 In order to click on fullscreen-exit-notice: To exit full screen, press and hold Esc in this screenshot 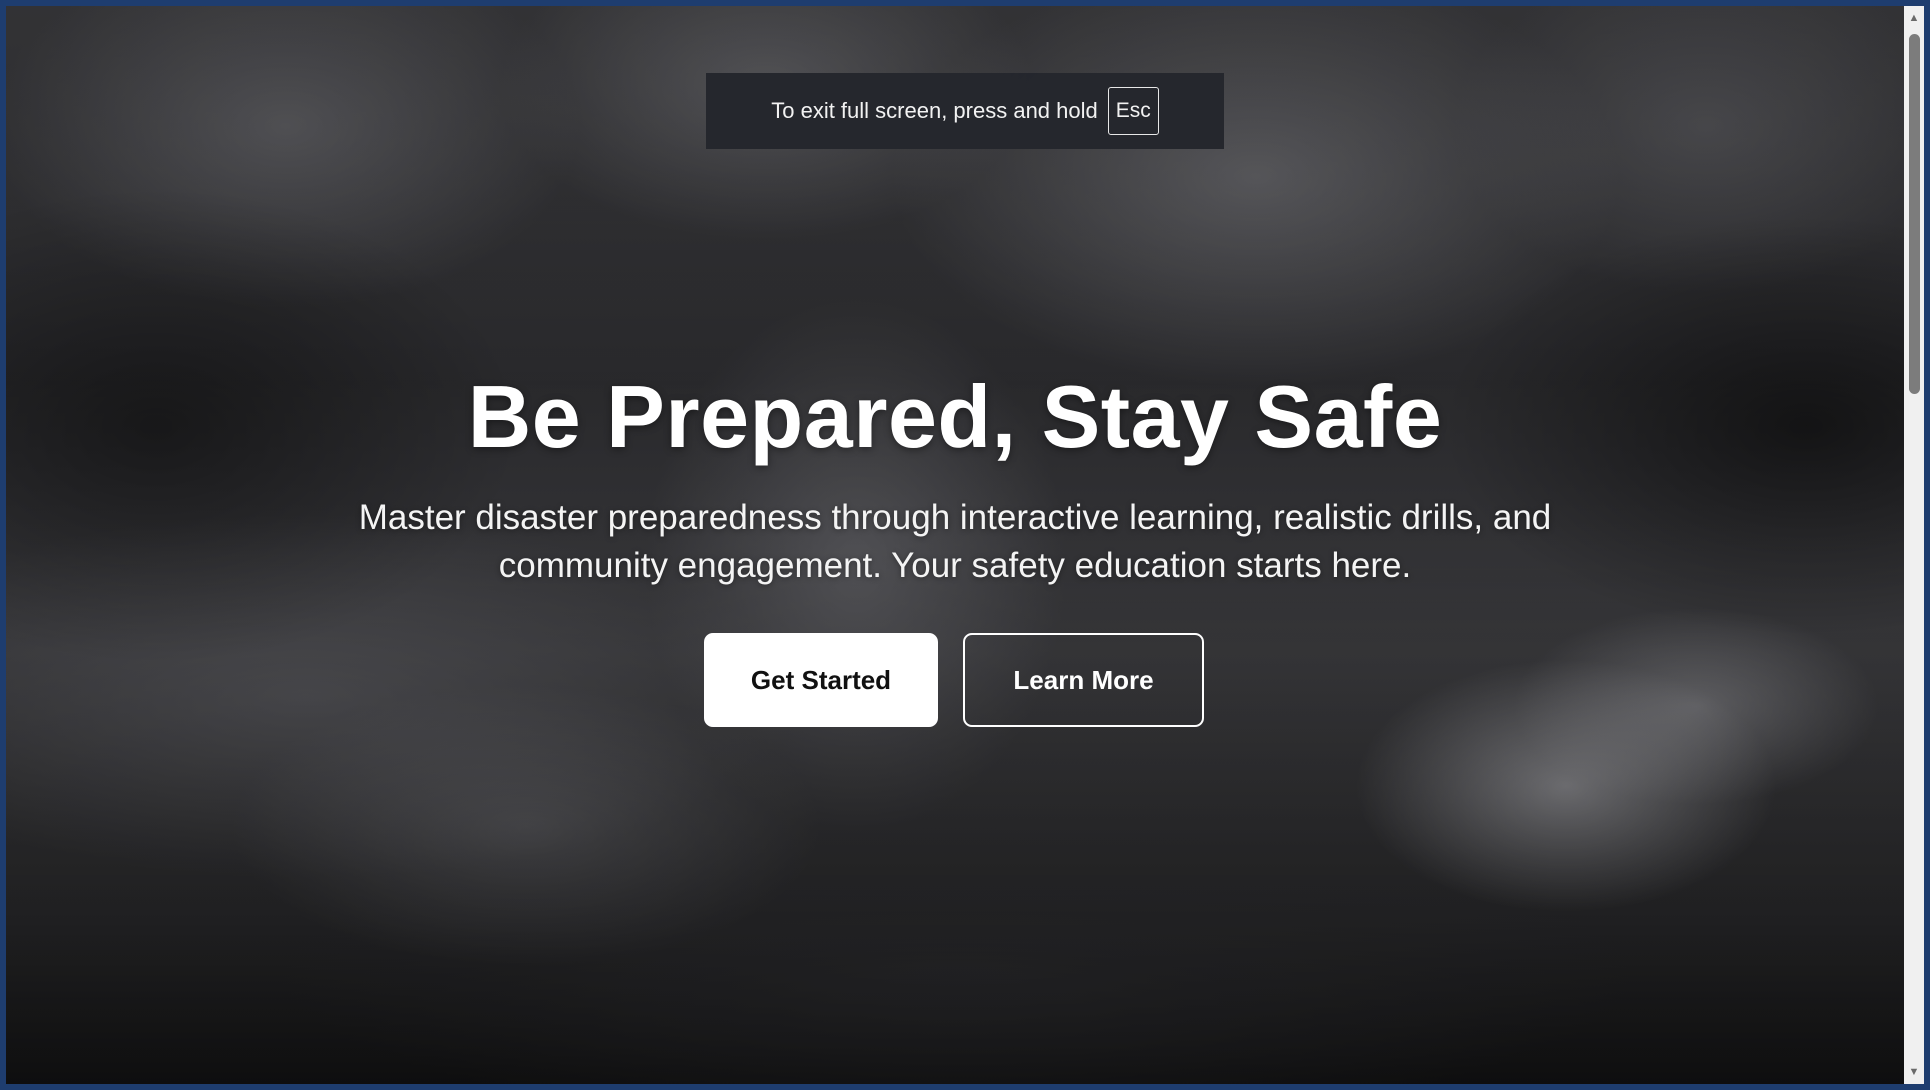, I will do `click(965, 111)`.